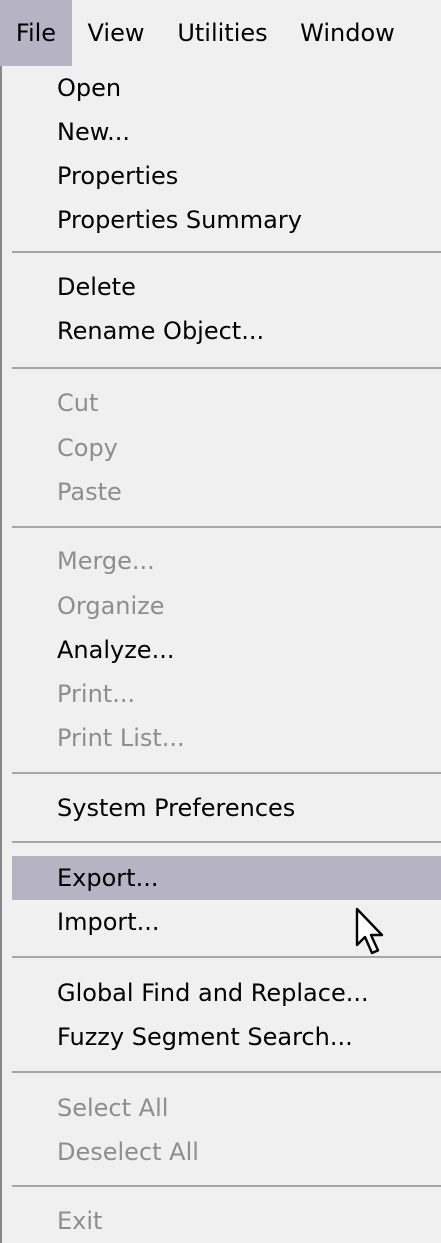  What do you see at coordinates (111, 606) in the screenshot?
I see `menu-item-label: Organize` at bounding box center [111, 606].